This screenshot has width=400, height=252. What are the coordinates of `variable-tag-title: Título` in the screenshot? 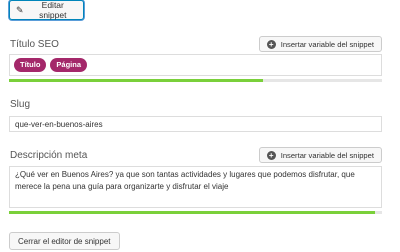 It's located at (30, 65).